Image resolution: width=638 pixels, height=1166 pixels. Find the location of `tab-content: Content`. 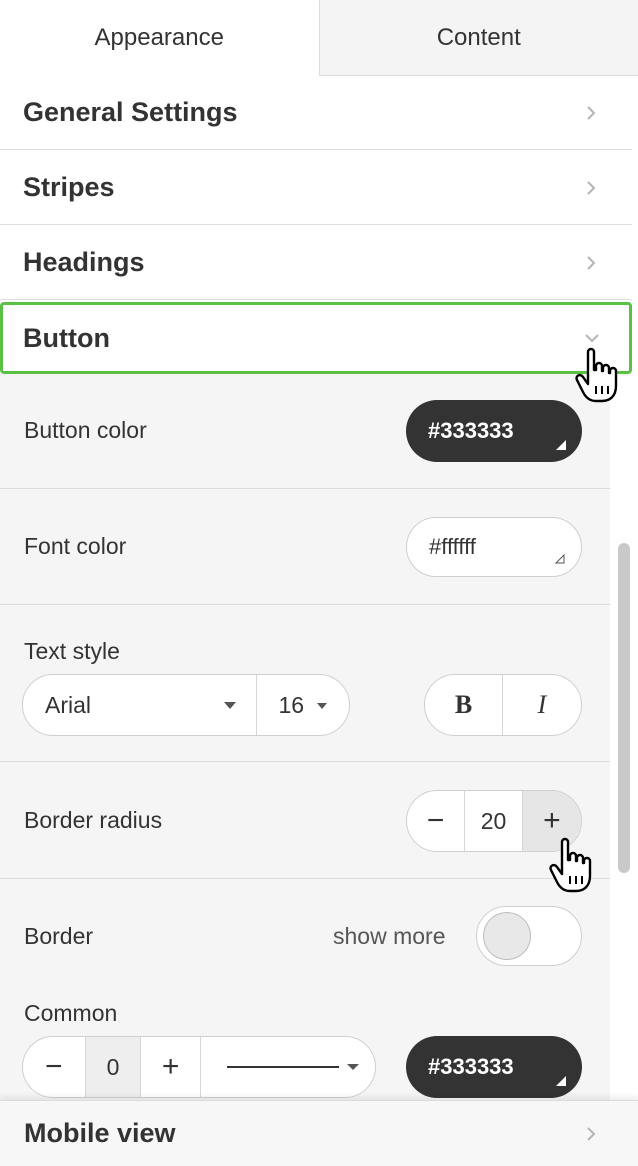

tab-content: Content is located at coordinates (478, 38).